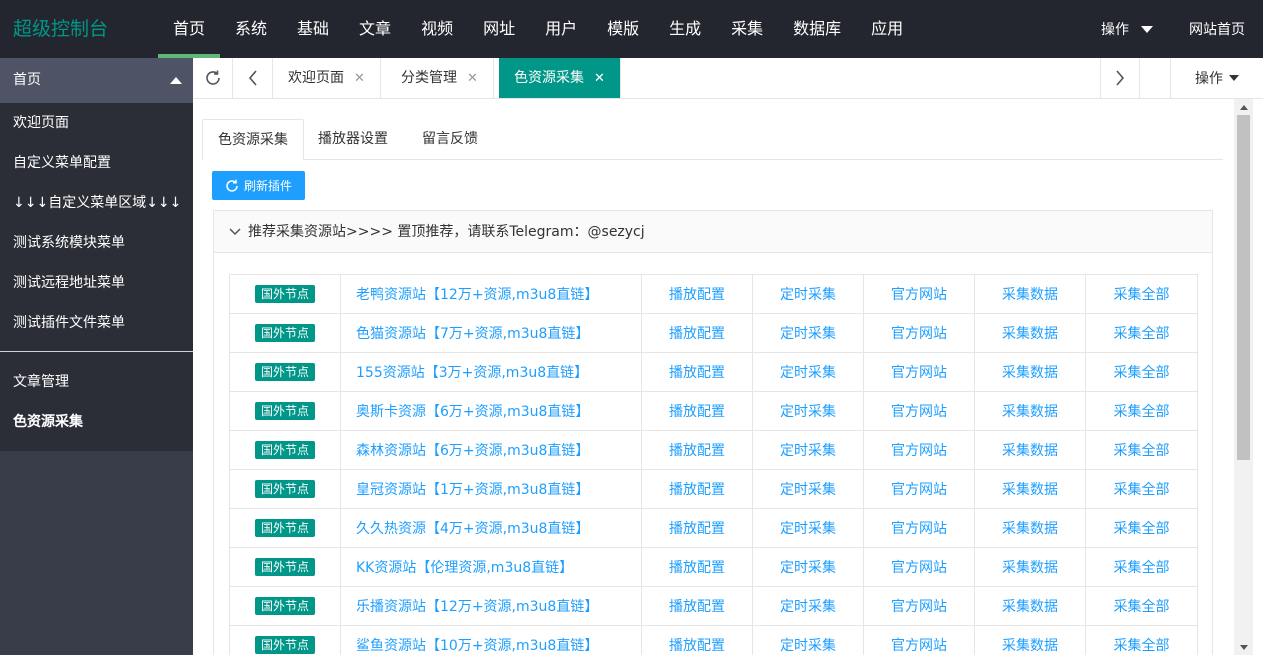 The width and height of the screenshot is (1263, 655). I want to click on sidebar-item-test-system-module: 测试系统模块菜单, so click(96, 243).